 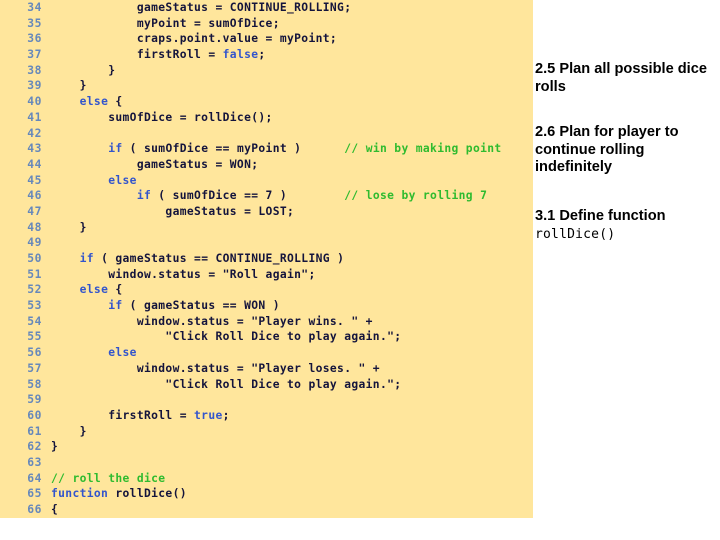 I want to click on line-number: 45, so click(x=34, y=180).